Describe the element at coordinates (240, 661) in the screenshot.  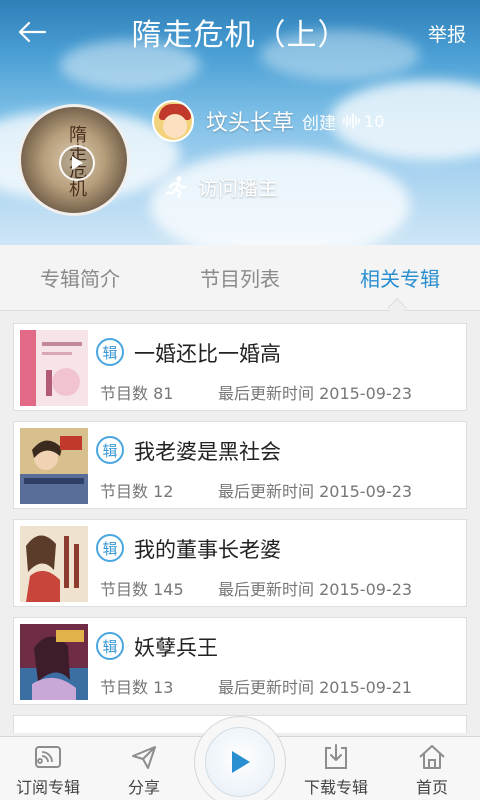
I see `list-item: 辑 妖孽兵王 节目数 13 最后更新时间 2015-09-21` at that location.